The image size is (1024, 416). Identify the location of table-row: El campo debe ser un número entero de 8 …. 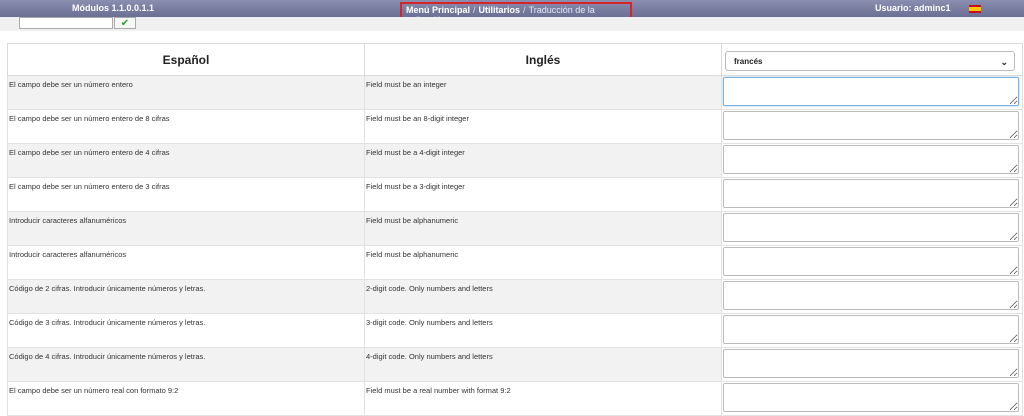
(515, 126).